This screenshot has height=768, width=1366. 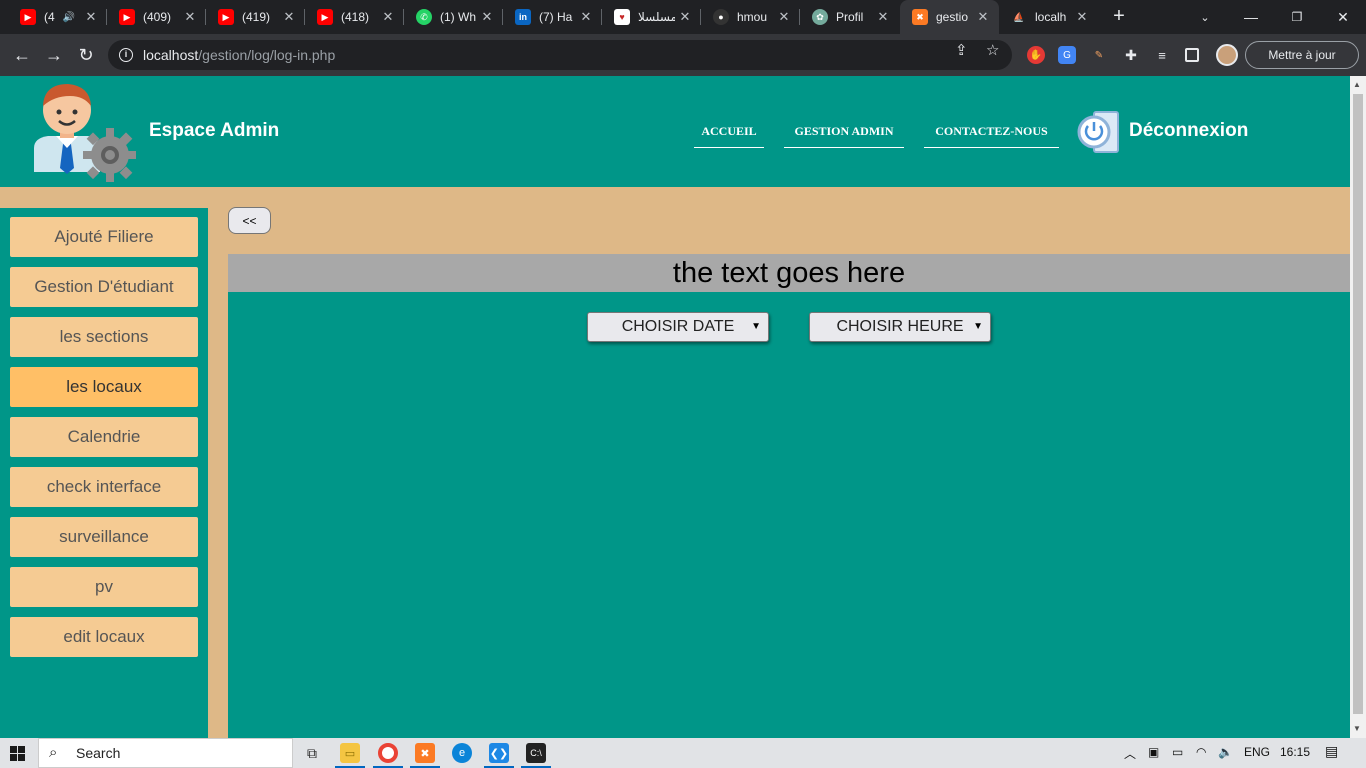 I want to click on sidebar-item-pv: pv, so click(x=104, y=587).